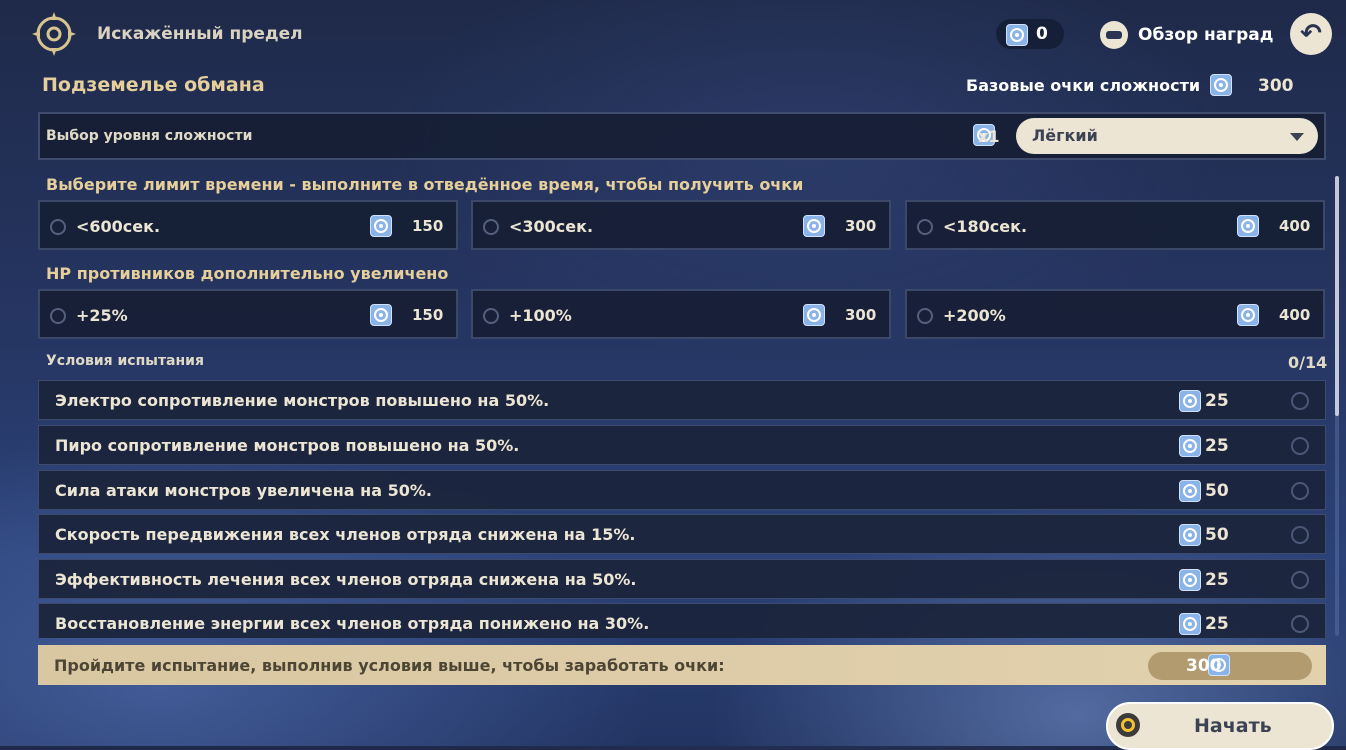 The height and width of the screenshot is (750, 1346). I want to click on condition-label: Сила атаки монстров увеличена на 50%., so click(243, 490).